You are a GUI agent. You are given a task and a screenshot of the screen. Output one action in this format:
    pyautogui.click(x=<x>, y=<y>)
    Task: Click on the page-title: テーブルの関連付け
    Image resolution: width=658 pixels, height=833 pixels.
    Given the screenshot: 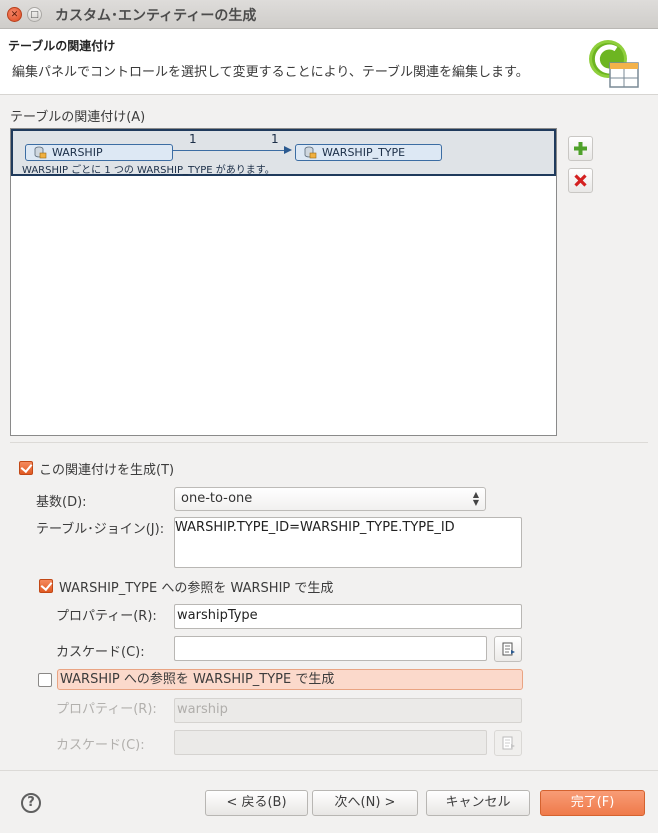 What is the action you would take?
    pyautogui.click(x=62, y=46)
    